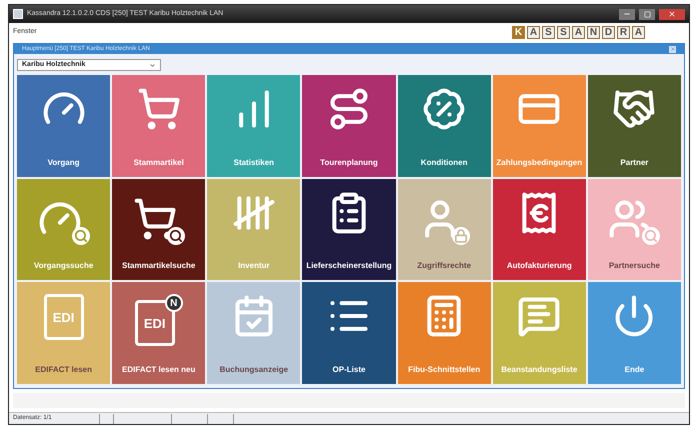 The height and width of the screenshot is (430, 696). I want to click on percent-badge-icon, so click(444, 109).